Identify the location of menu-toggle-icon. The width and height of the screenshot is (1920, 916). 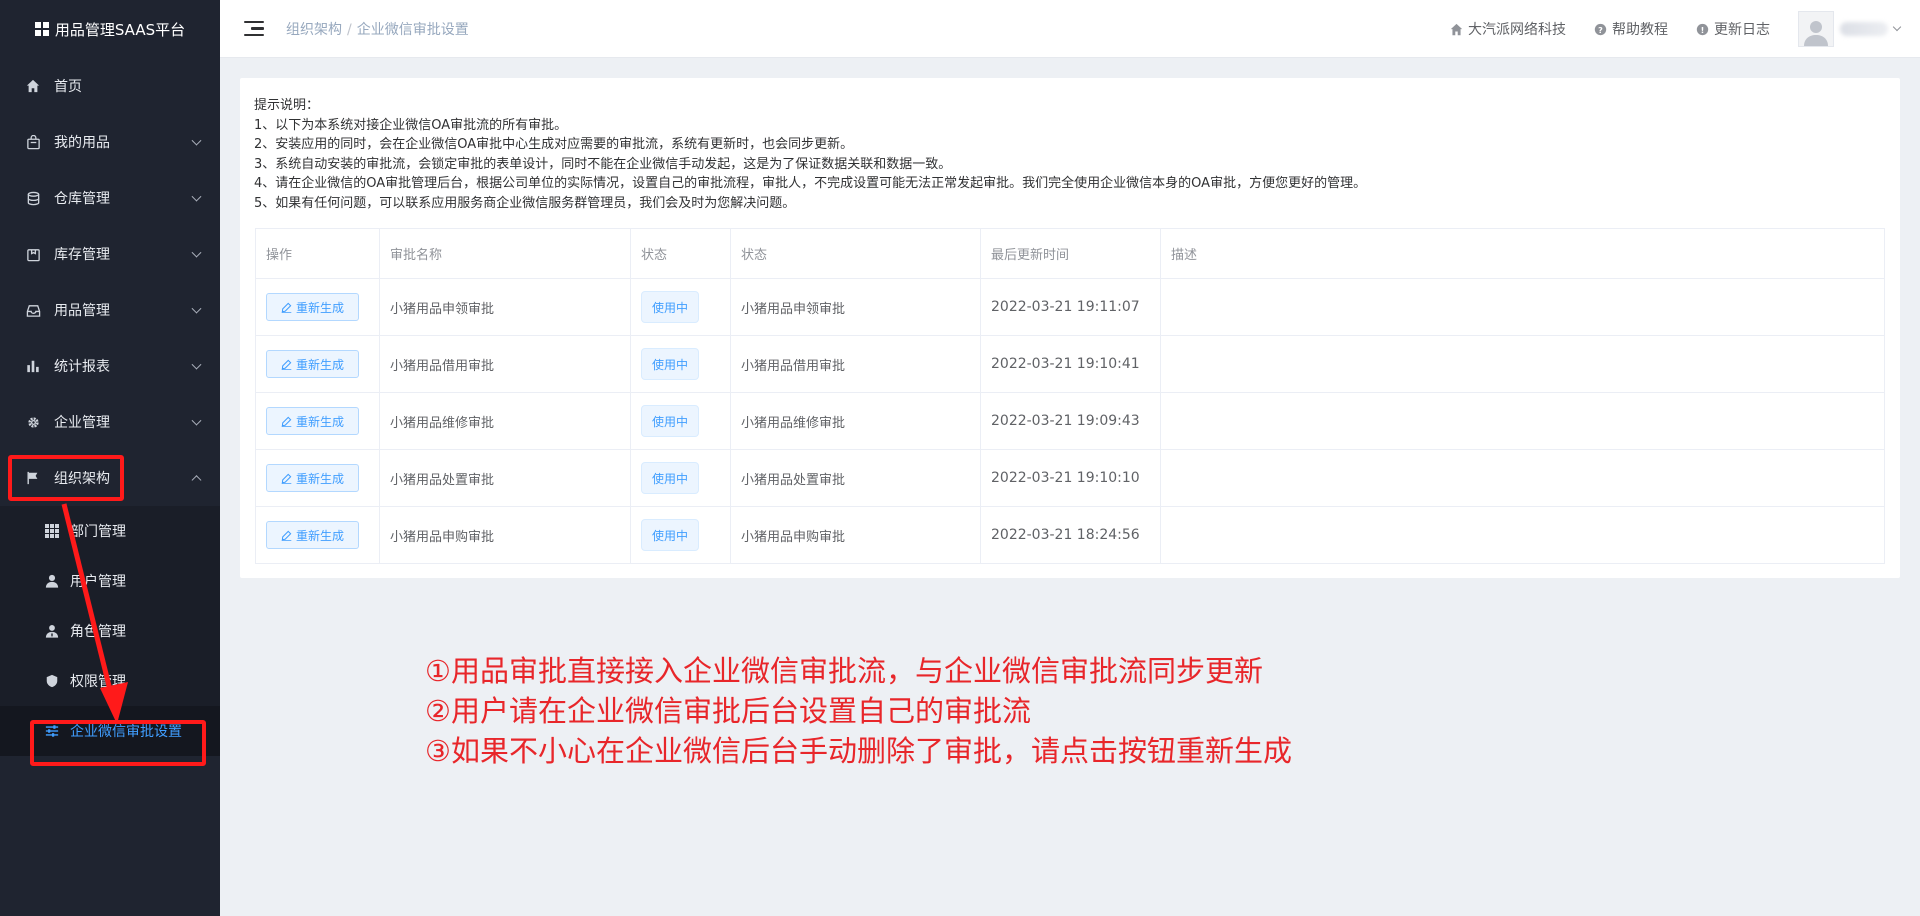
(254, 28).